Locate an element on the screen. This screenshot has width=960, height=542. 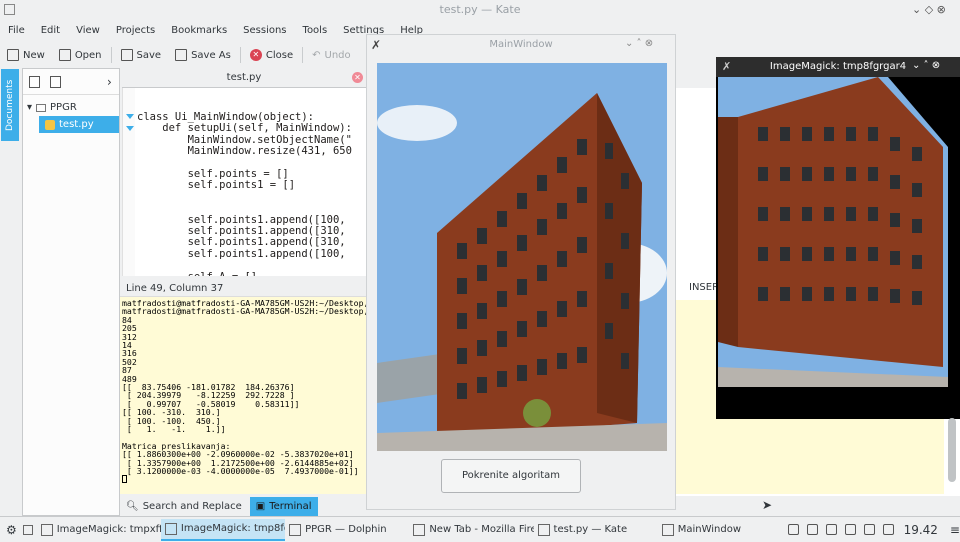
terminal-cursor is located at coordinates (124, 480).